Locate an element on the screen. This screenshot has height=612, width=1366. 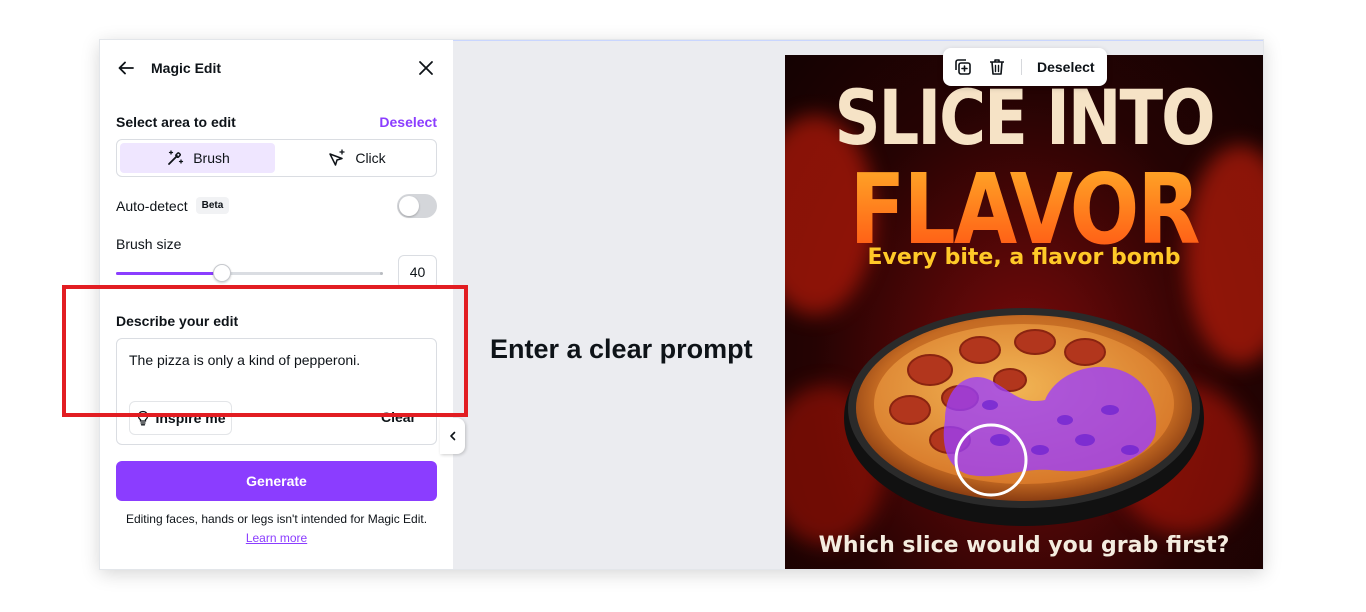
select-area-title: Select area to edit is located at coordinates (176, 122).